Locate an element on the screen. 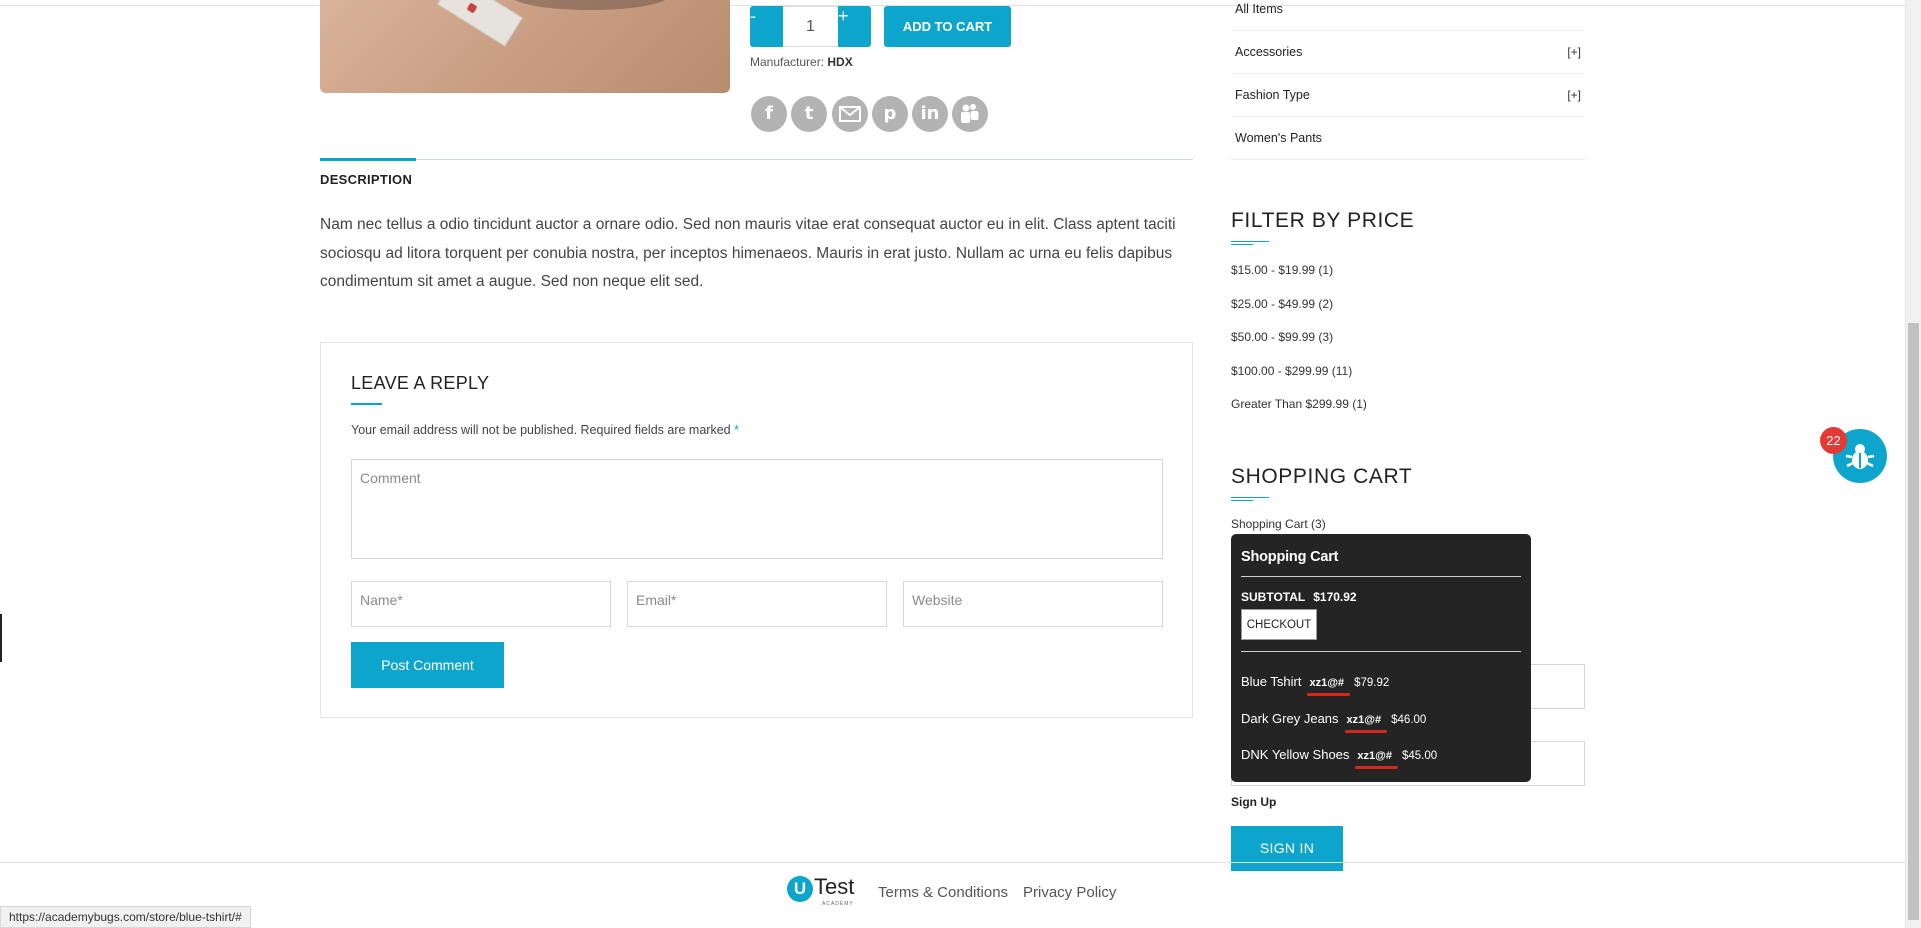 The height and width of the screenshot is (928, 1921). post-comment-button: Post Comment is located at coordinates (427, 665).